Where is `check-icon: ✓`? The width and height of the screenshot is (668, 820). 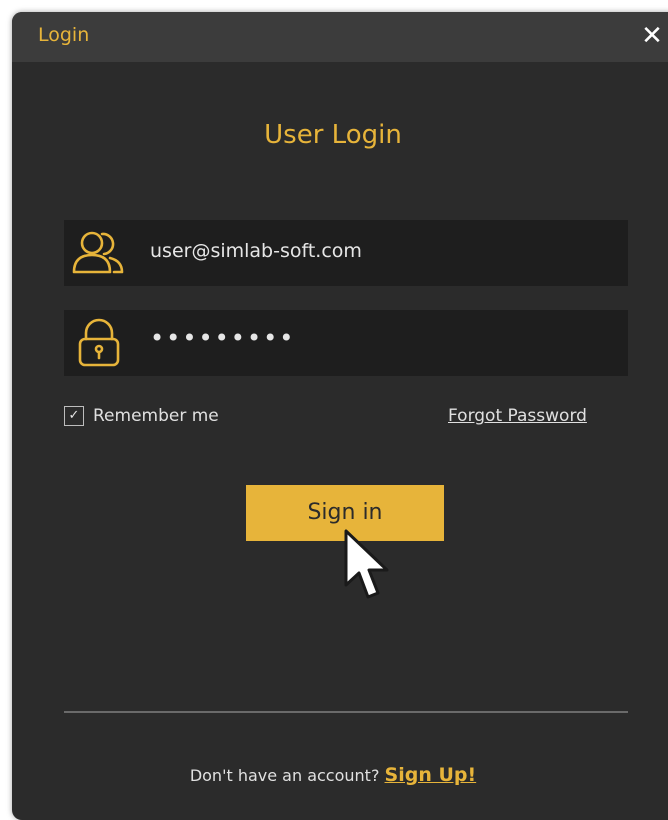 check-icon: ✓ is located at coordinates (74, 415).